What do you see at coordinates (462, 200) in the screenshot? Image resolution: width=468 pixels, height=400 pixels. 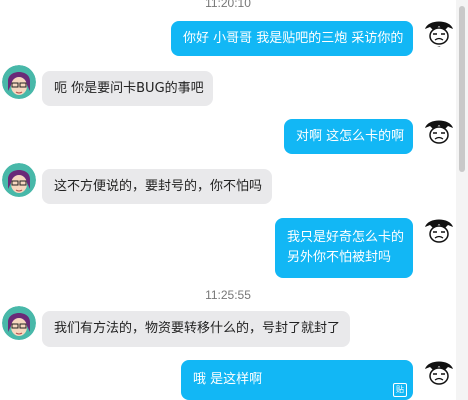 I see `vertical-scrollbar` at bounding box center [462, 200].